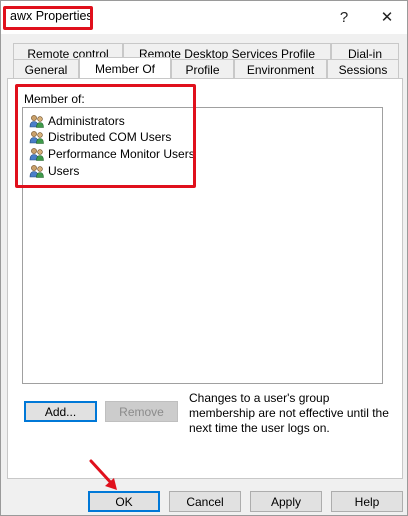 The width and height of the screenshot is (408, 516). What do you see at coordinates (141, 411) in the screenshot?
I see `remove-button: Remove` at bounding box center [141, 411].